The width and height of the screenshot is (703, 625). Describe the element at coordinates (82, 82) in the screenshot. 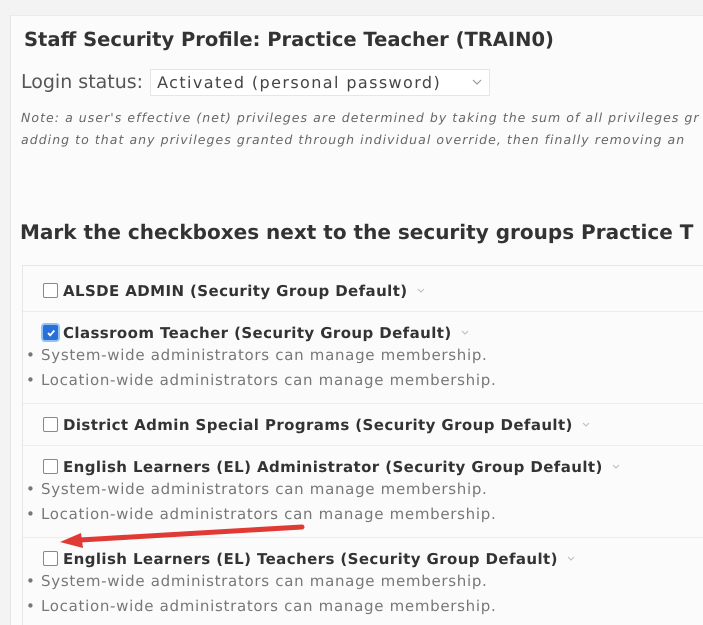

I see `login-status-label: Login status:` at that location.